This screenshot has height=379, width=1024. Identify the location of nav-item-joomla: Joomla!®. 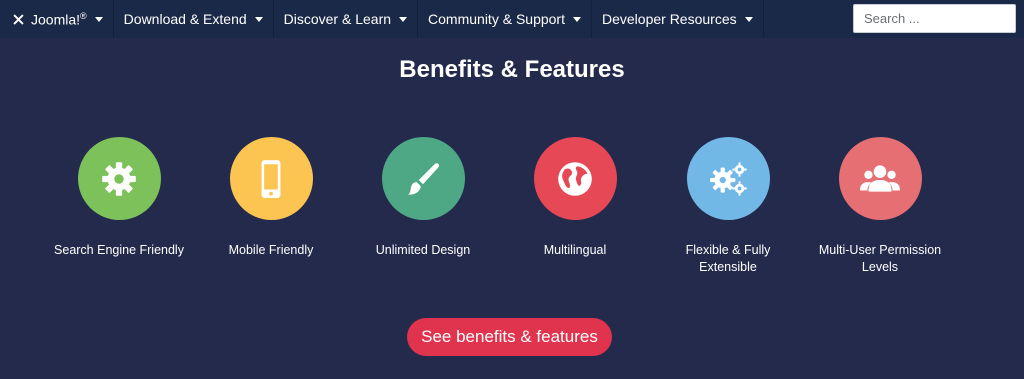
(57, 19).